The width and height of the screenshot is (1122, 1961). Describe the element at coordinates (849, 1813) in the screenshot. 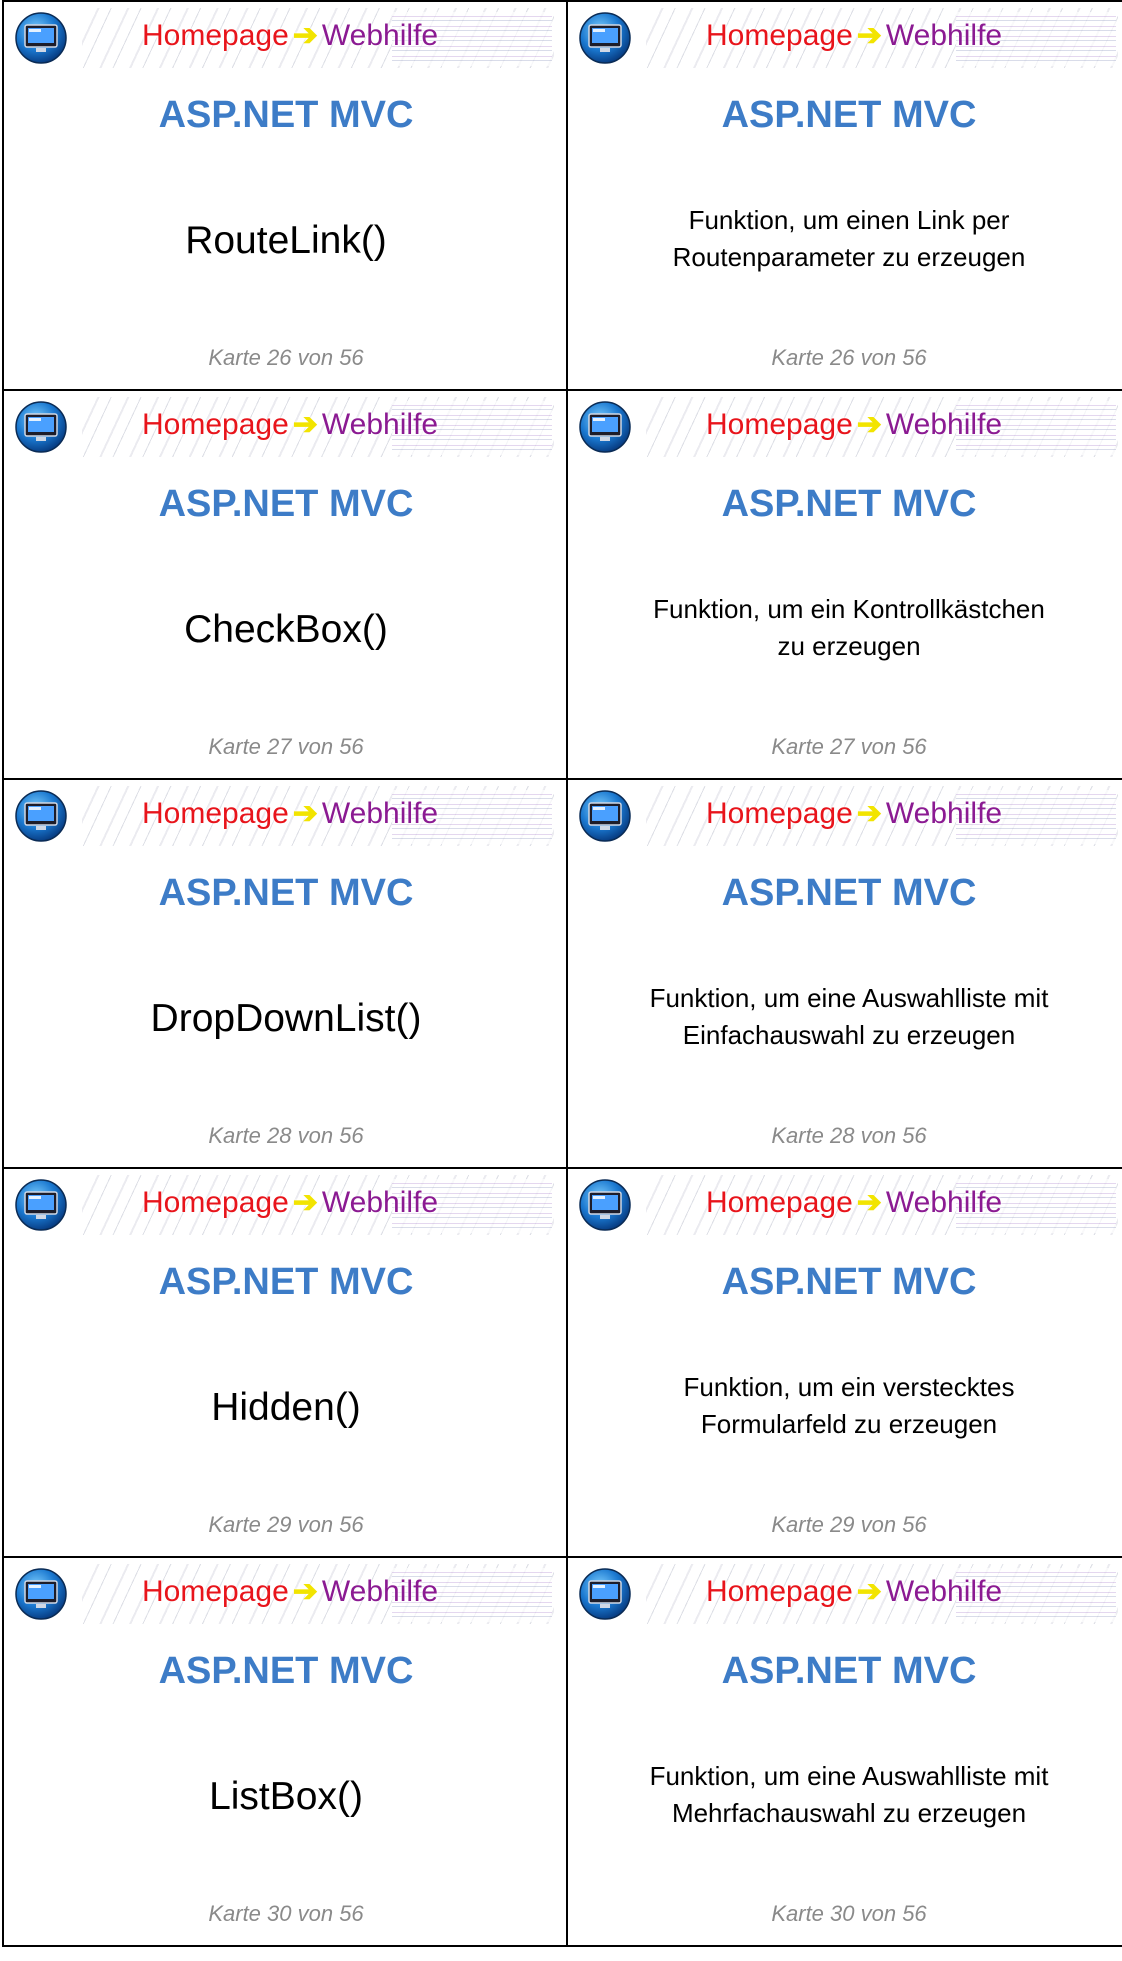

I see `definition-line: Mehrfachauswahl zu erzeugen` at that location.